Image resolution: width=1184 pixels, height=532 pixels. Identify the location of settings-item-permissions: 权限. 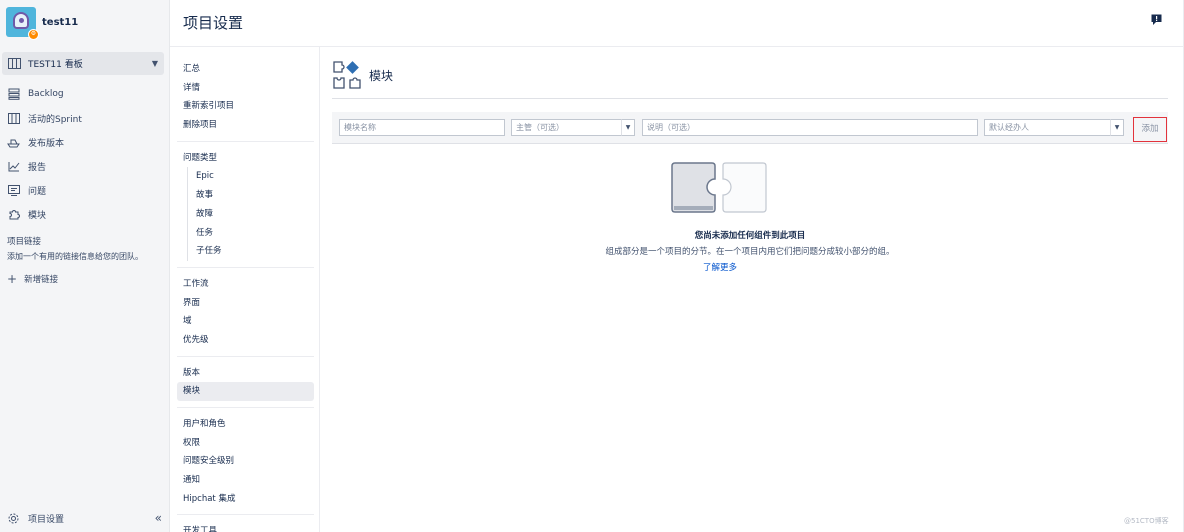
(245, 443).